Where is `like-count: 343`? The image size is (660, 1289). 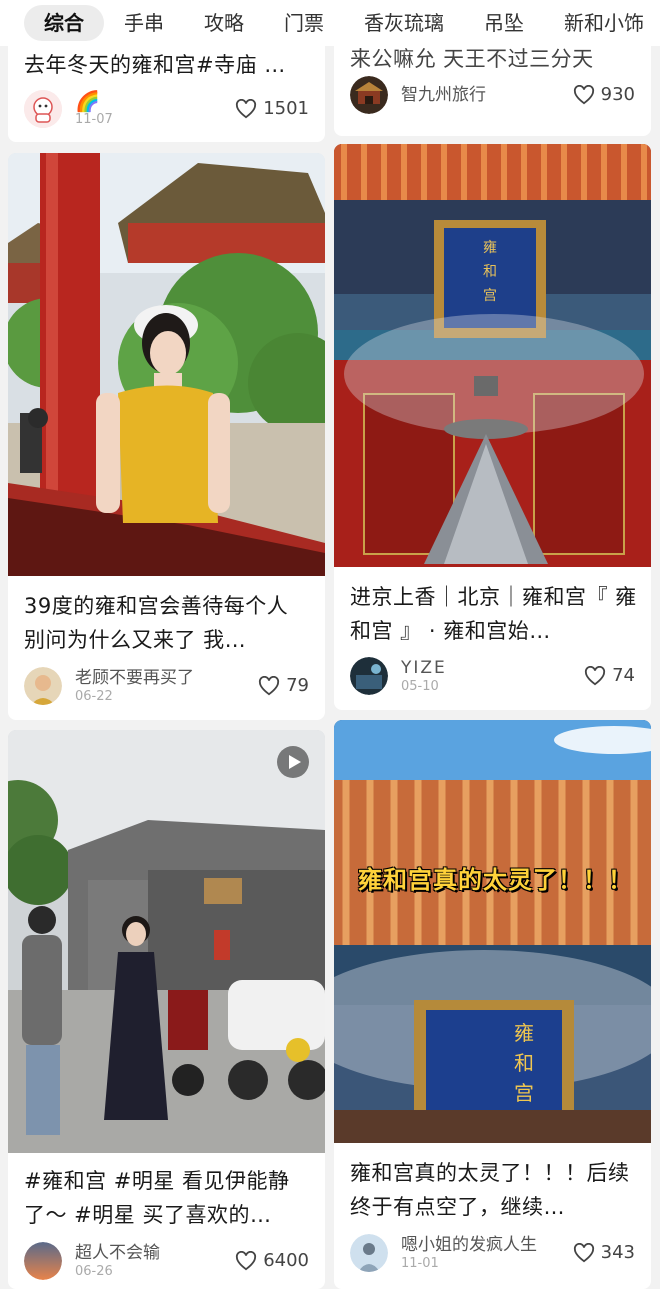
like-count: 343 is located at coordinates (617, 1252).